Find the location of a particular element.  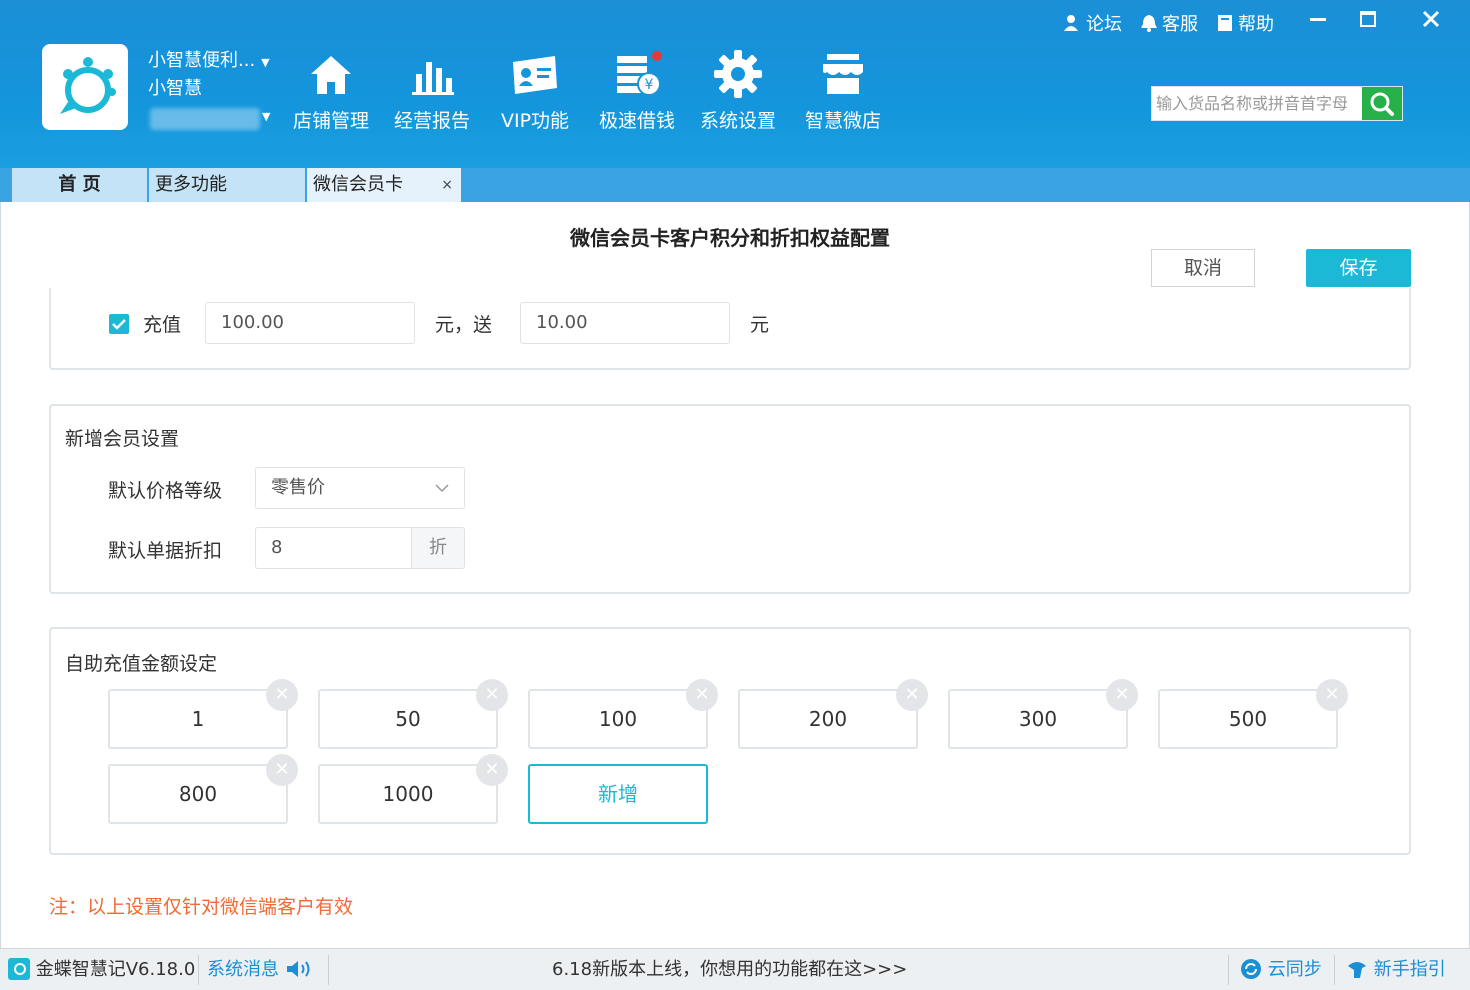

nav-smart-shop: 智慧微店 is located at coordinates (843, 94).